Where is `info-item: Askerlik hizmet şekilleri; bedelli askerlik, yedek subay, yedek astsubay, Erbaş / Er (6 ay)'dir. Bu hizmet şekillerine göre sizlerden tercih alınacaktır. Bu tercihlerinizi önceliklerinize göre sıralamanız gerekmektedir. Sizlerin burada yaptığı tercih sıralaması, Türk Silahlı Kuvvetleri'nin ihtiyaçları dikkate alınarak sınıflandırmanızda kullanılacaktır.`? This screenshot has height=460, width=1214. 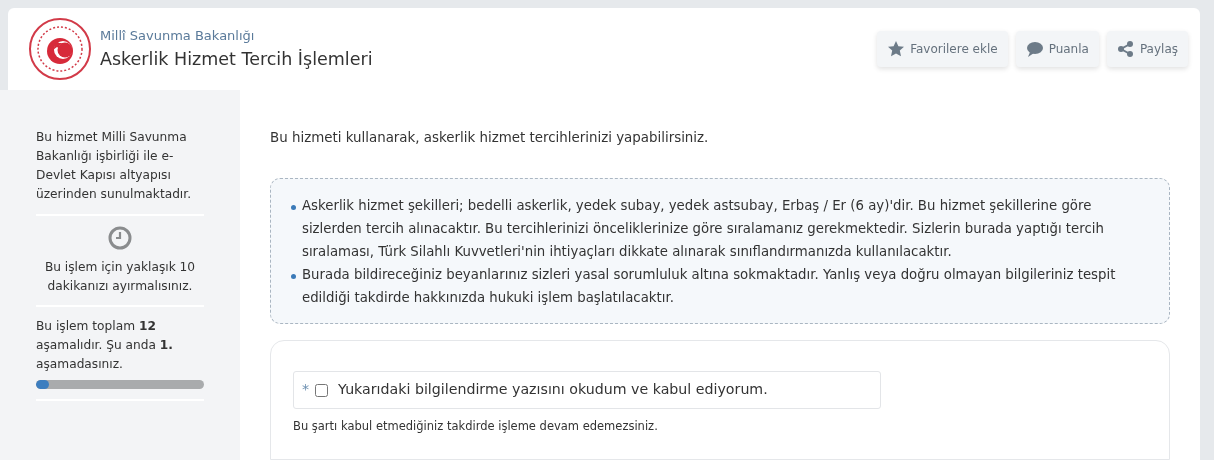
info-item: Askerlik hizmet şekilleri; bedelli askerlik, yedek subay, yedek astsubay, Erbaş / Er (6 ay)'dir. Bu hizmet şekillerine göre sizlerden tercih alınacaktır. Bu tercihlerinizi önceliklerinize göre sıralamanız gerekmektedir. Sizlerin burada yaptığı tercih sıralaması, Türk Silahlı Kuvvetleri'nin ihtiyaçları dikkate alınarak sınıflandırmanızda kullanılacaktır. is located at coordinates (703, 229).